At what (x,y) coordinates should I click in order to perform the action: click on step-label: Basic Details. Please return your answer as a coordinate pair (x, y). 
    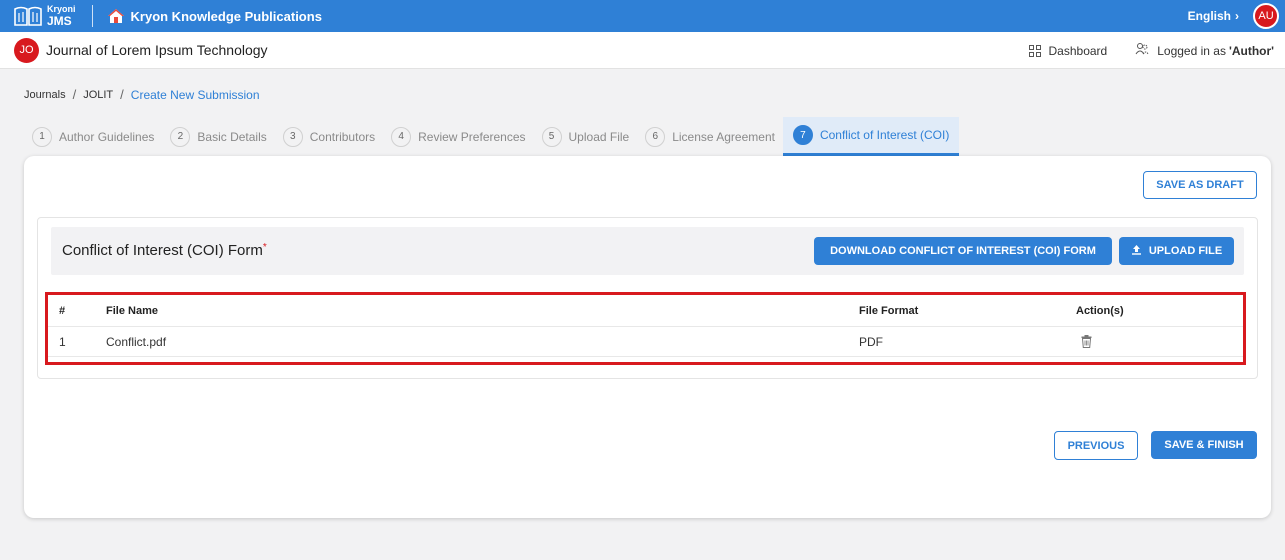
    Looking at the image, I should click on (232, 136).